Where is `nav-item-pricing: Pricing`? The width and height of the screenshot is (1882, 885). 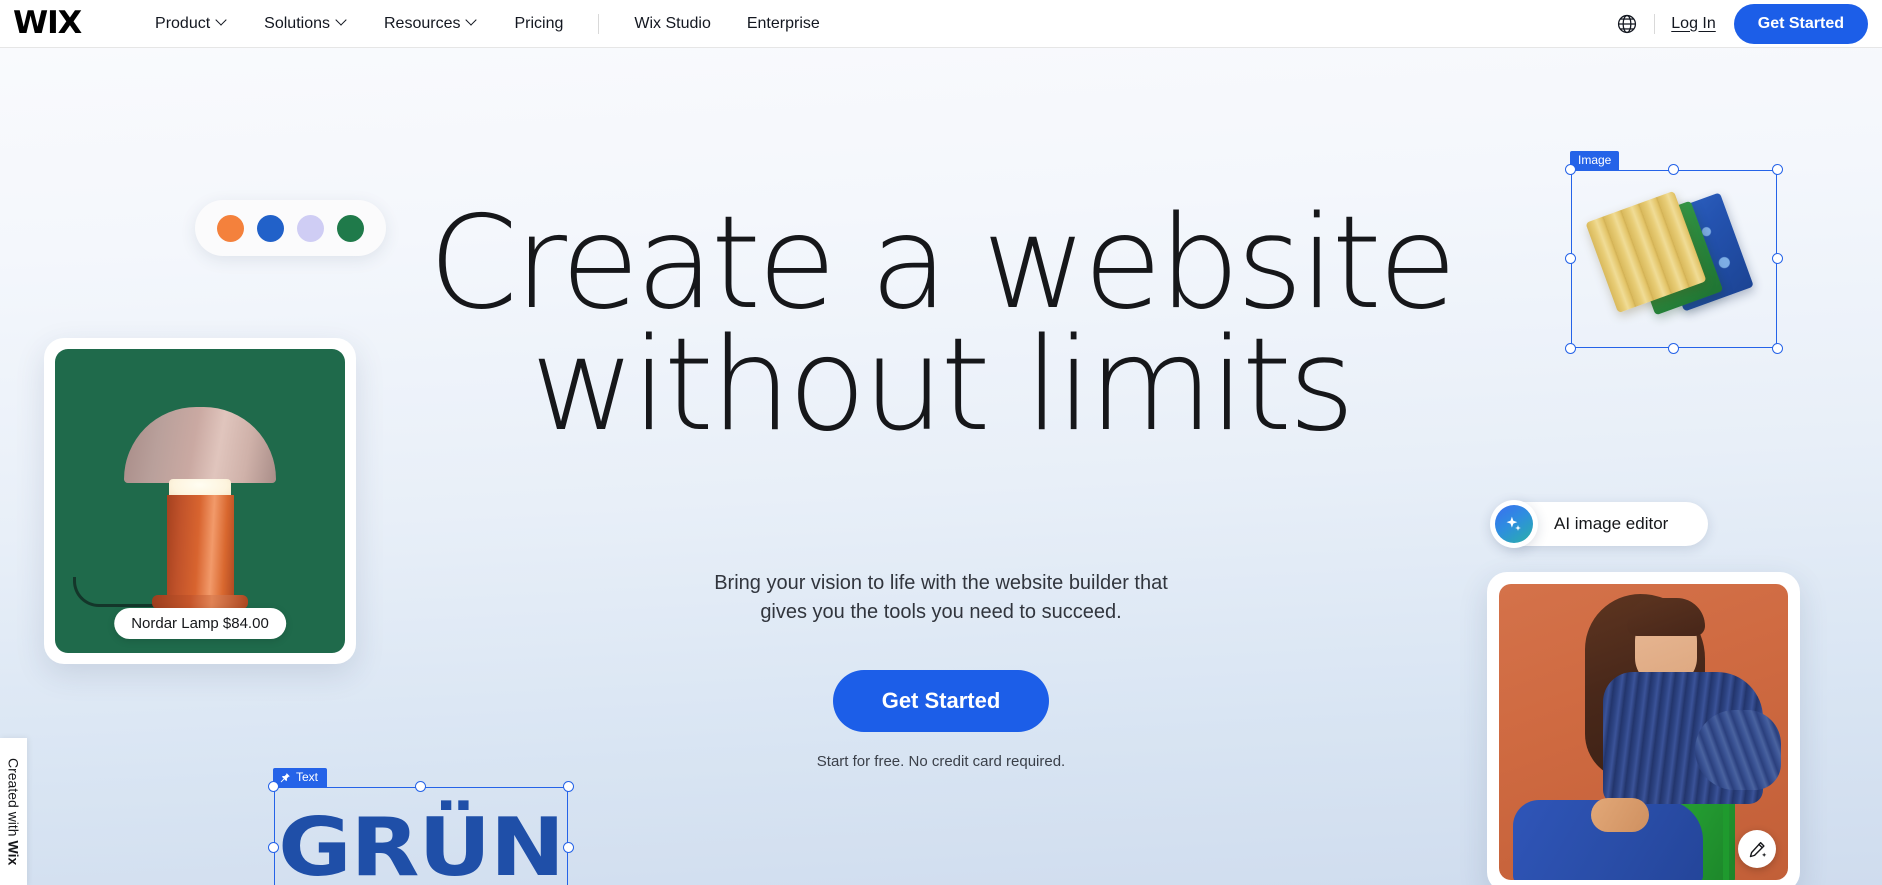
nav-item-pricing: Pricing is located at coordinates (538, 24).